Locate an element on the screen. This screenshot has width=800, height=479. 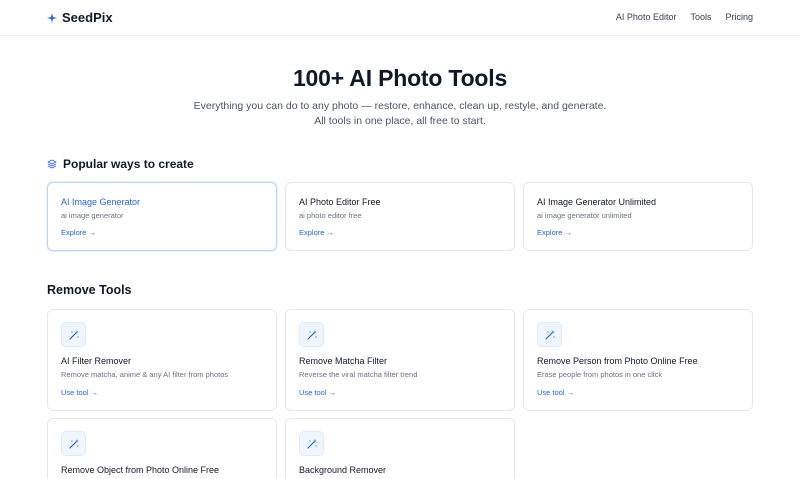
popular-section-title: Popular ways to create is located at coordinates (128, 164).